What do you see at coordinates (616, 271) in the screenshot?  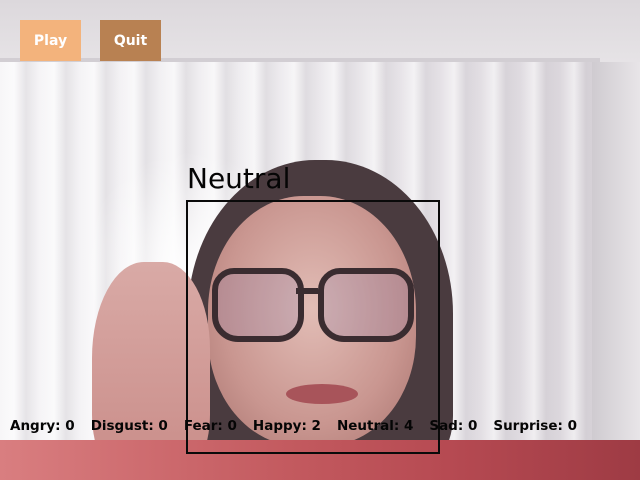 I see `wall` at bounding box center [616, 271].